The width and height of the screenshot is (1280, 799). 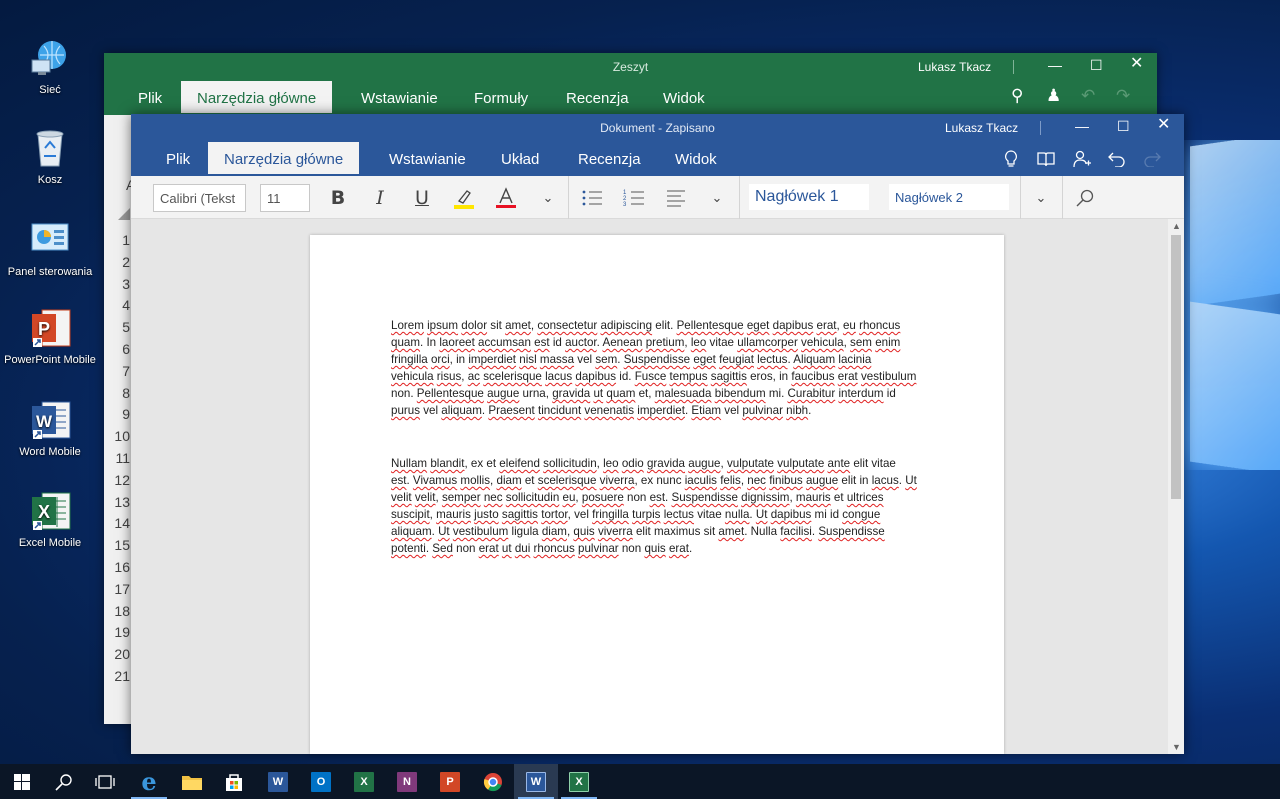 I want to click on lightbulb-icon, so click(x=1011, y=160).